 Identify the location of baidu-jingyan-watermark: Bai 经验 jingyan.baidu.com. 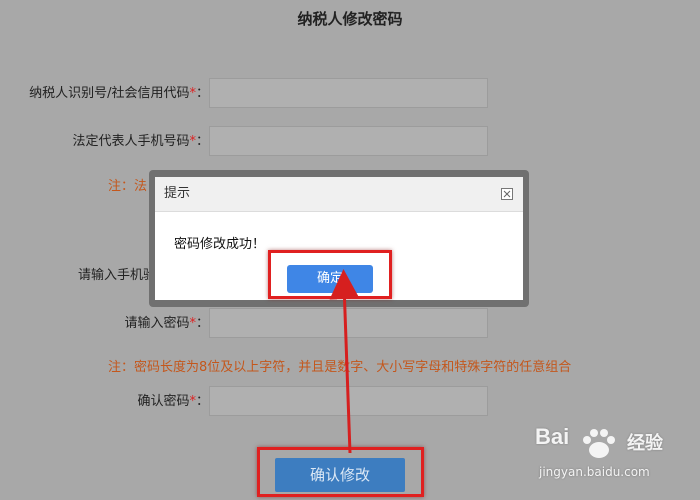
(615, 457).